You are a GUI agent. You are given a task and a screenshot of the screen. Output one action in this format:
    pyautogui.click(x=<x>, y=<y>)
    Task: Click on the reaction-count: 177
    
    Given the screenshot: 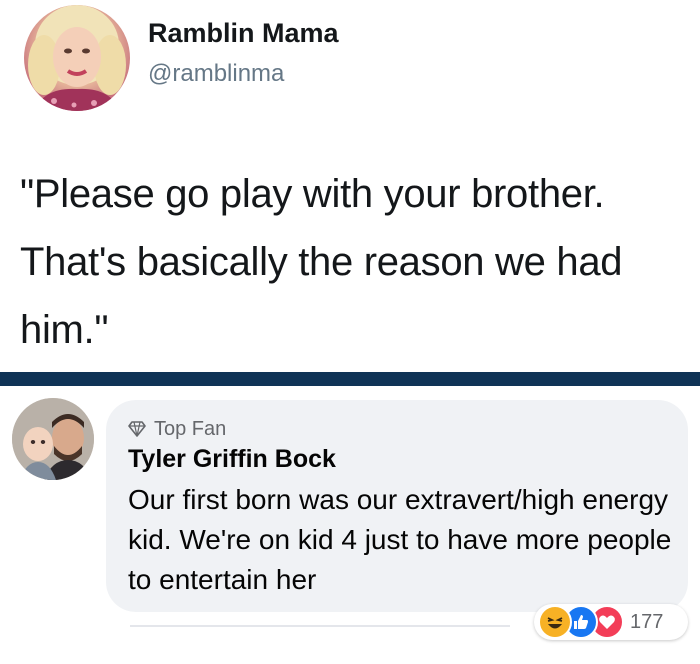 What is the action you would take?
    pyautogui.click(x=647, y=621)
    